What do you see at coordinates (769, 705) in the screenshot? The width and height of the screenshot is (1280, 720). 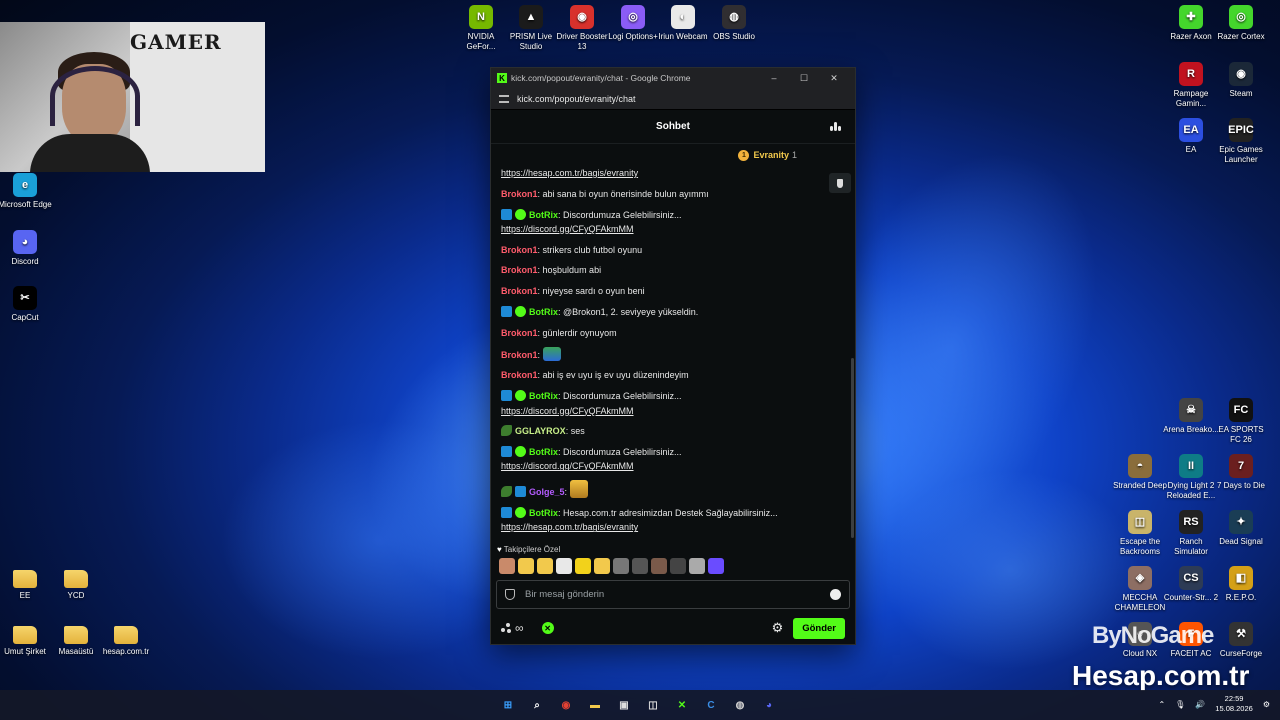 I see `taskbar-app-icon: ◕` at bounding box center [769, 705].